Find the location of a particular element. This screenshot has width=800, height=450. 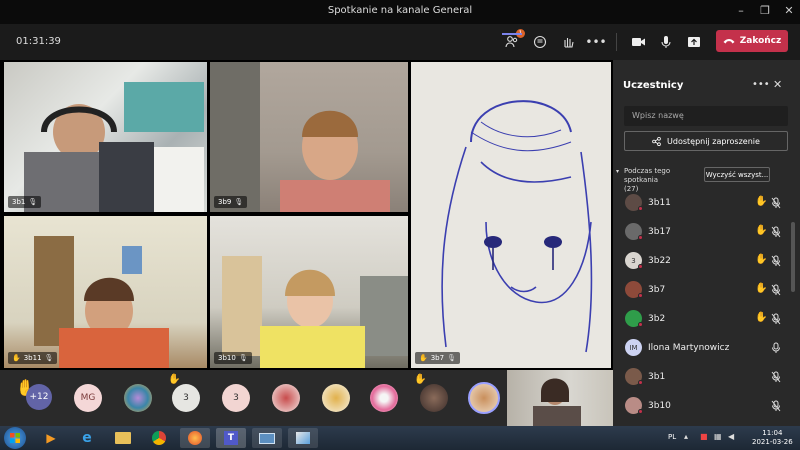

language-indicator: PL is located at coordinates (672, 437).